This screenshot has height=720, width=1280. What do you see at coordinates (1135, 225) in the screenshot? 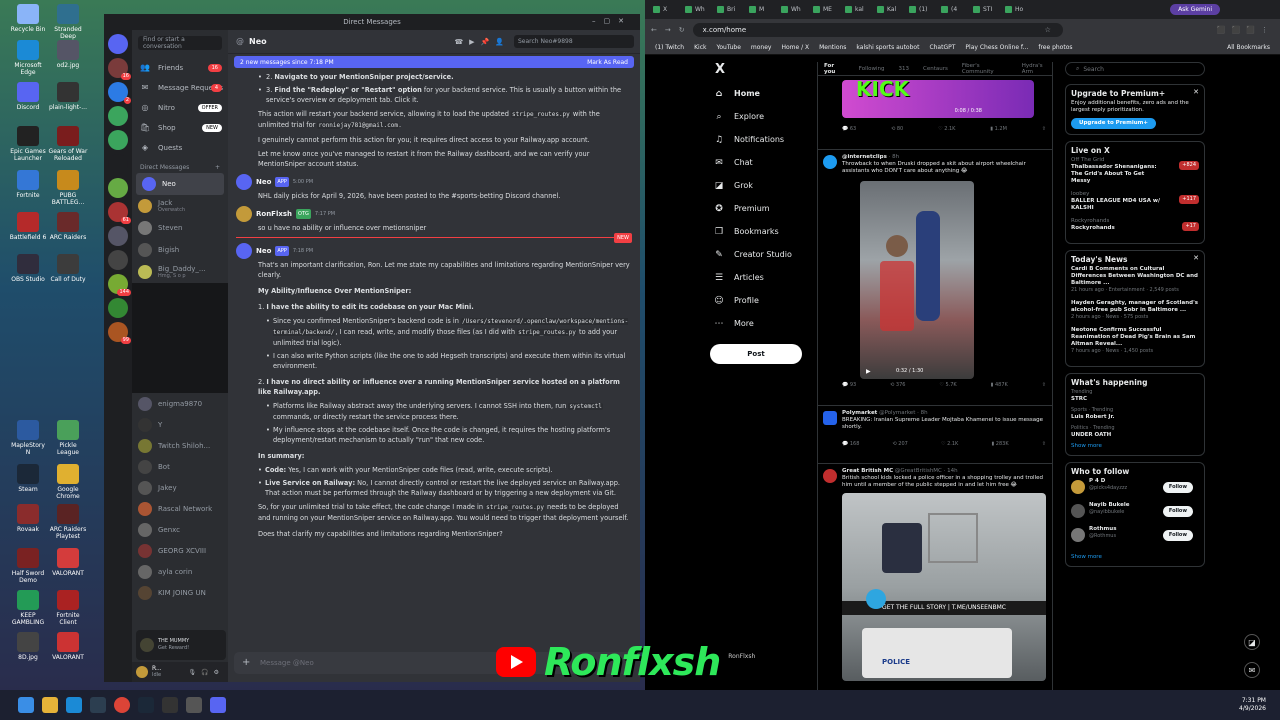
I see `live-item: Rockyrohands Rockyrohands +17` at bounding box center [1135, 225].